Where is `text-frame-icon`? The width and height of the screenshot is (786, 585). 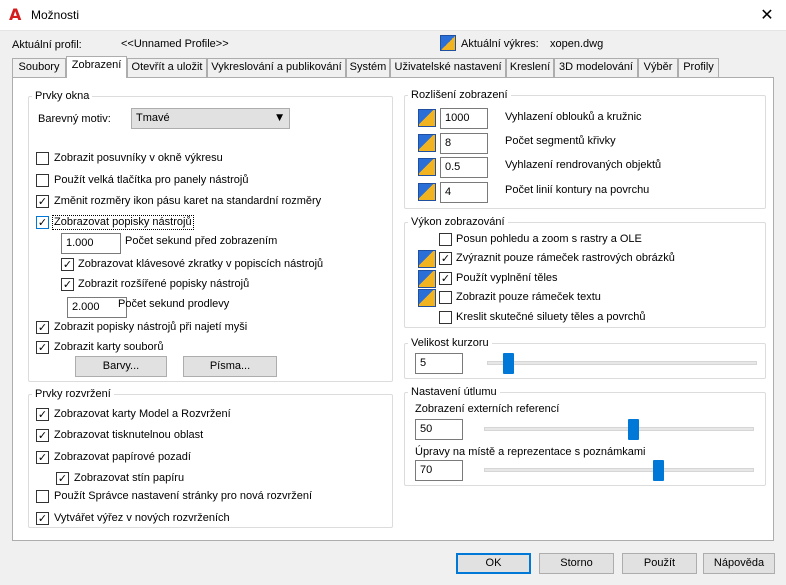
text-frame-icon is located at coordinates (427, 298).